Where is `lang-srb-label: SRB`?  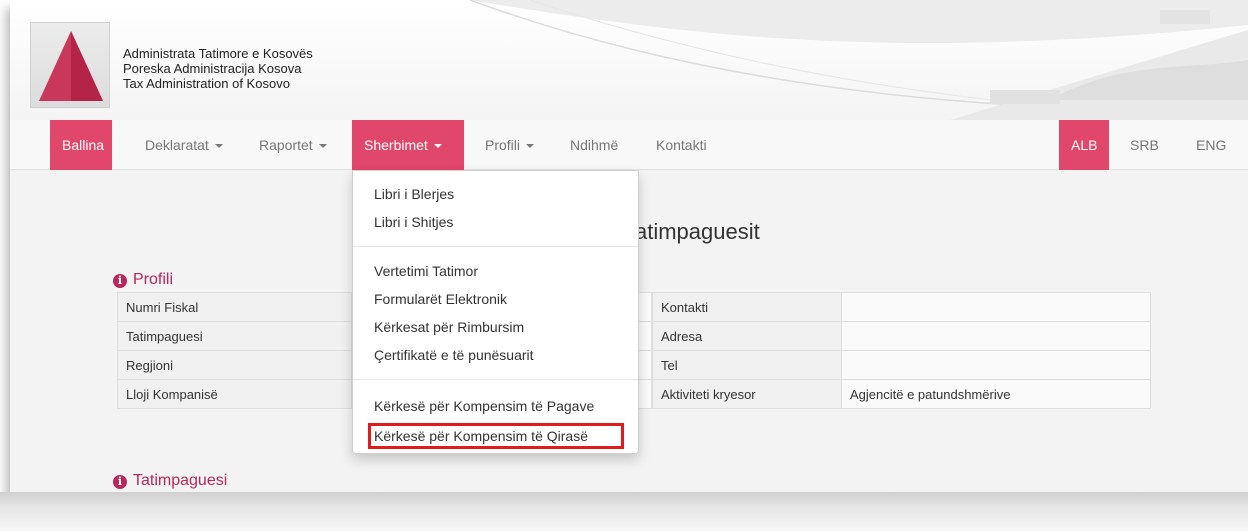
lang-srb-label: SRB is located at coordinates (1144, 145).